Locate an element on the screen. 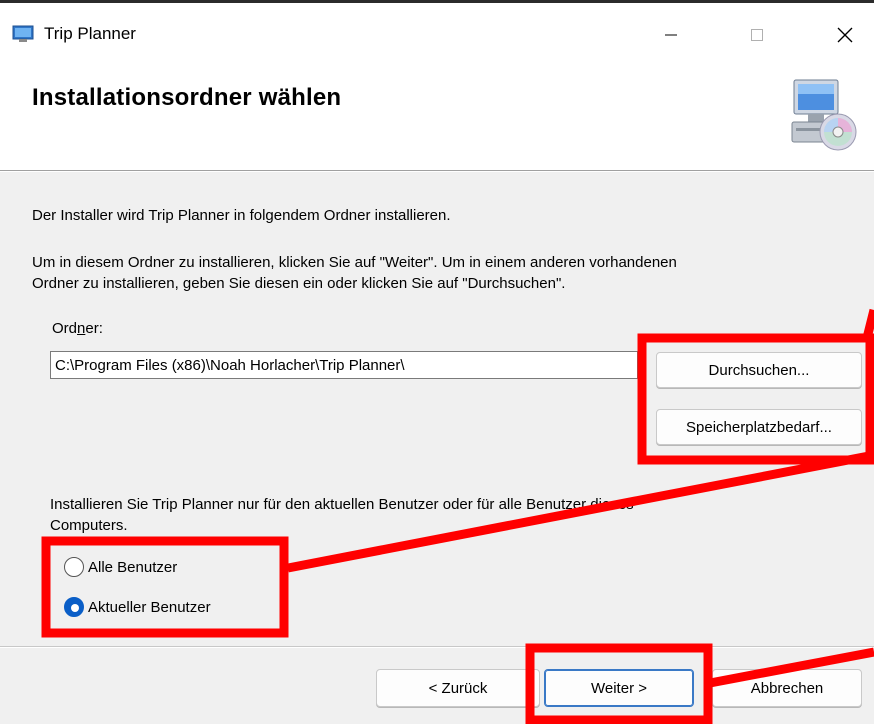 Image resolution: width=874 pixels, height=724 pixels. maximize-icon is located at coordinates (757, 35).